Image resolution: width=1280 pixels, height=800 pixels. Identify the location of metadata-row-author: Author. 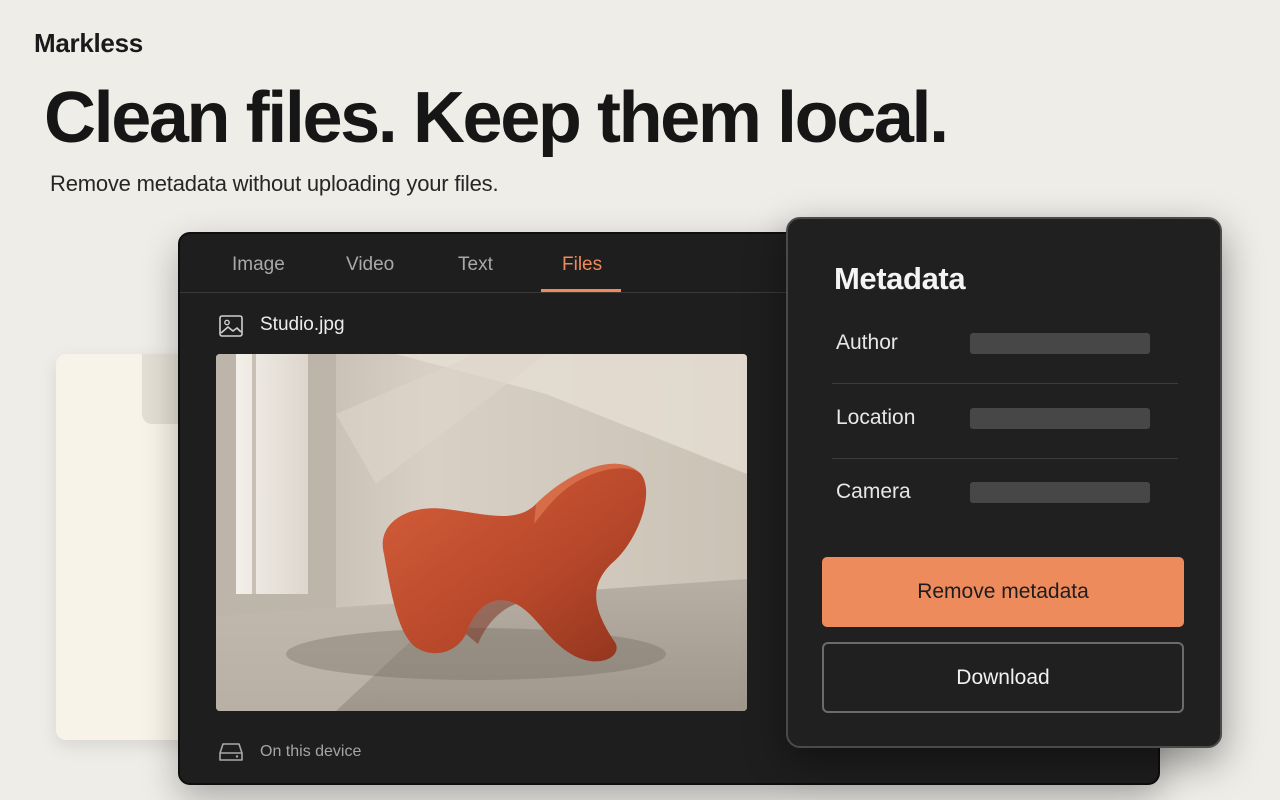
(1005, 346).